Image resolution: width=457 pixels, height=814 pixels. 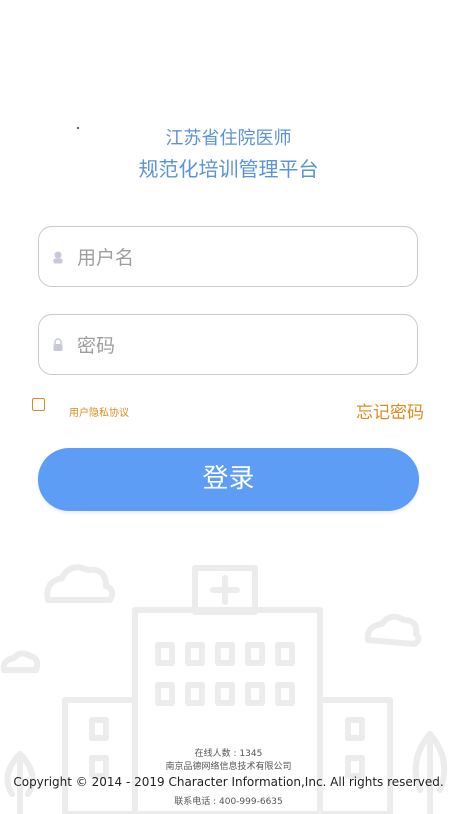 What do you see at coordinates (228, 754) in the screenshot?
I see `online-count: 在线人数 : 1345` at bounding box center [228, 754].